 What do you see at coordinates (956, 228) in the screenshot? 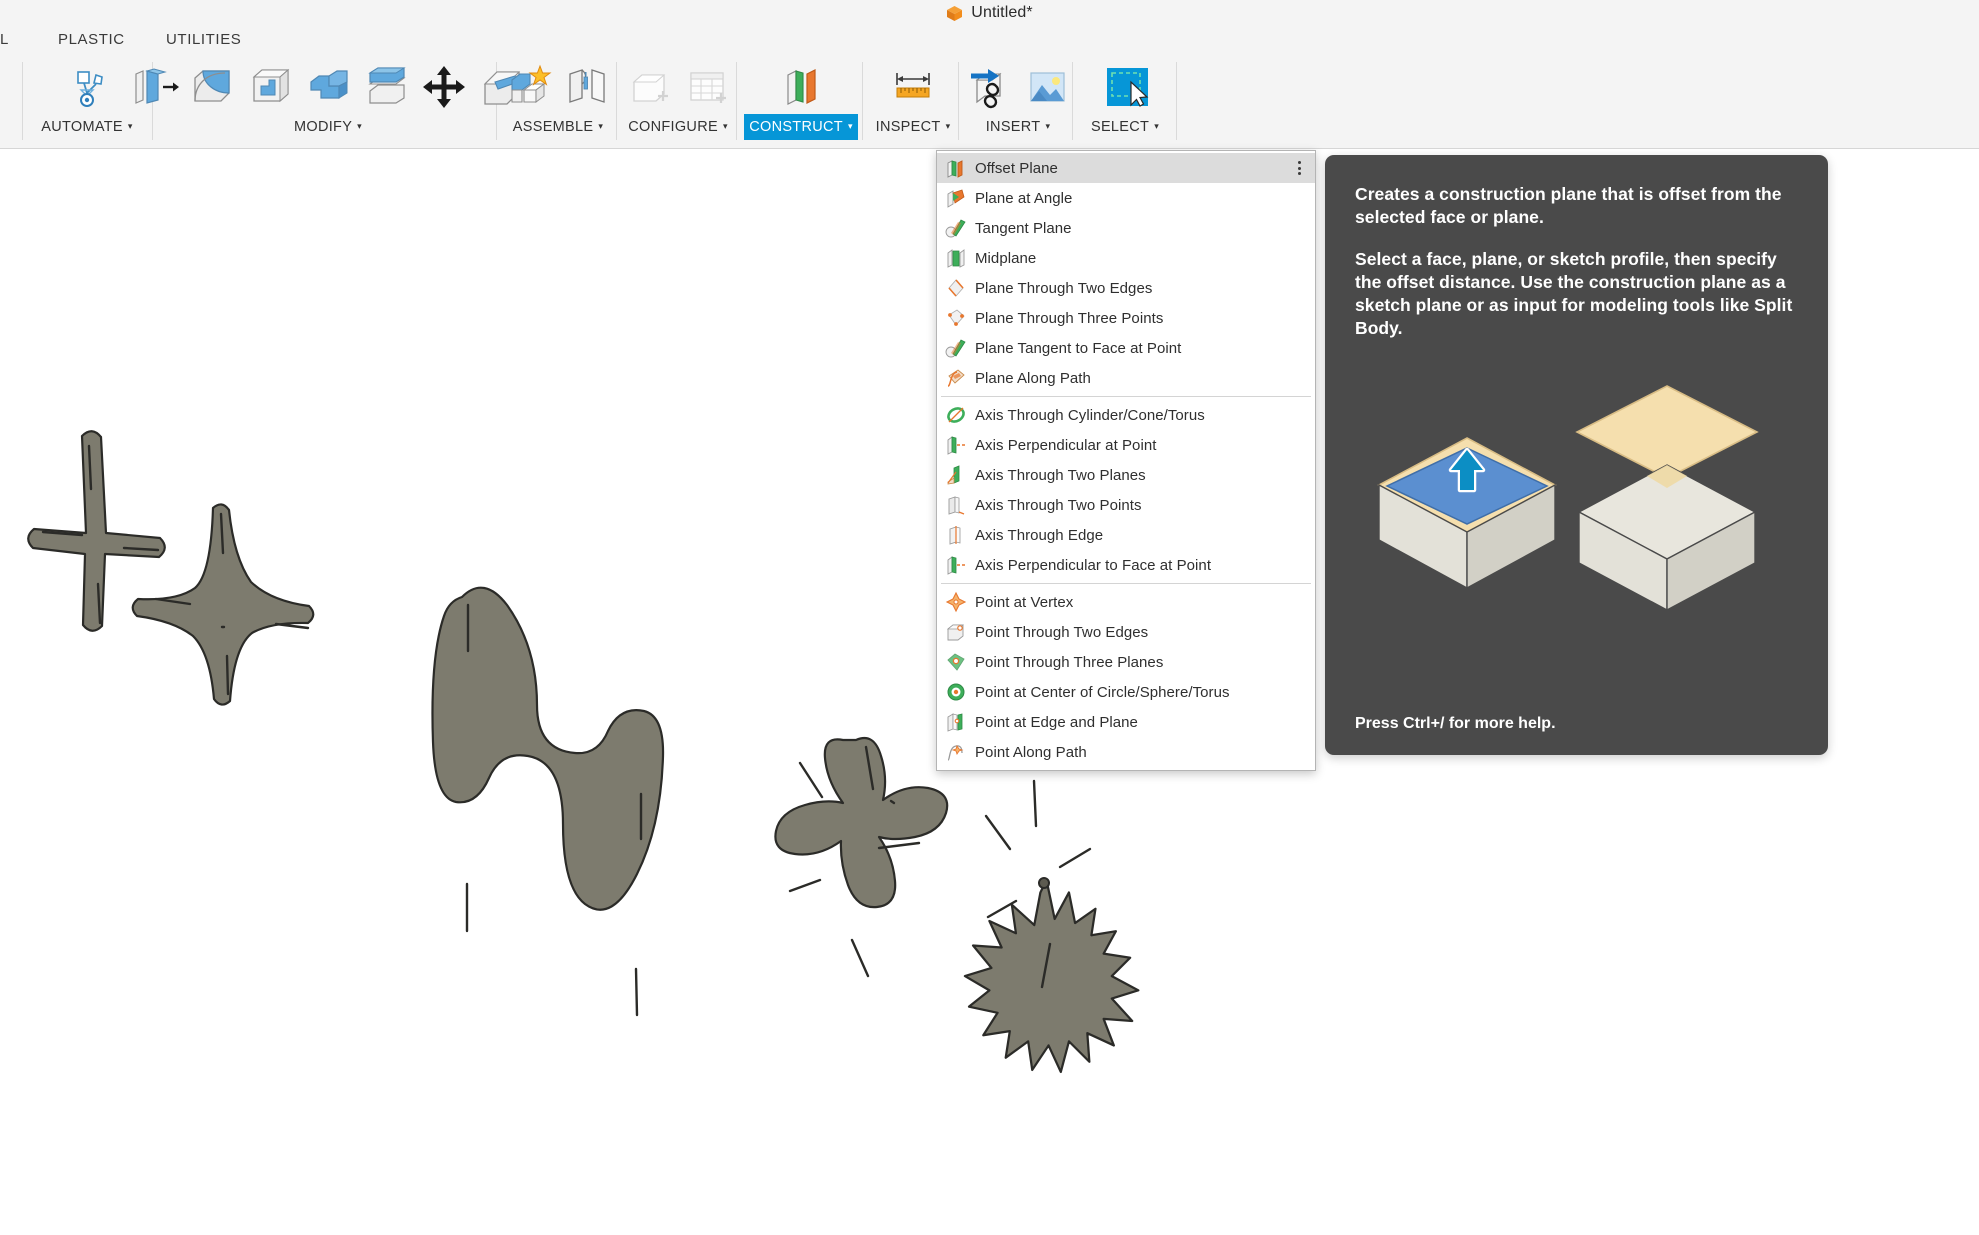
I see `tangent-plane-icon` at bounding box center [956, 228].